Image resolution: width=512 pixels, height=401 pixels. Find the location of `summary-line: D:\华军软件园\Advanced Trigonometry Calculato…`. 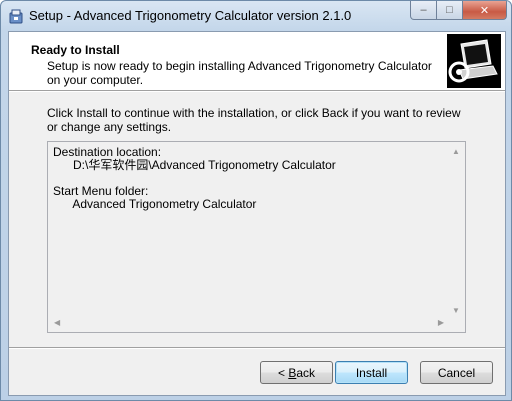

summary-line: D:\华军软件园\Advanced Trigonometry Calculato… is located at coordinates (194, 165).